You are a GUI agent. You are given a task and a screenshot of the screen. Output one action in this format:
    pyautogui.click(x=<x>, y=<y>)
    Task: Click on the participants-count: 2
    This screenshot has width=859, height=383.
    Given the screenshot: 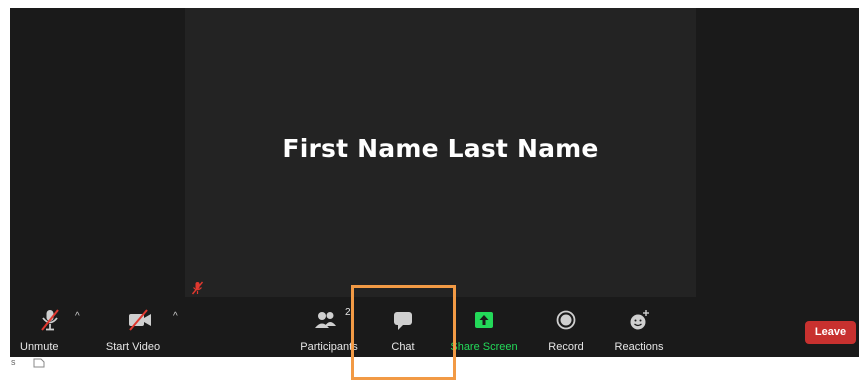 What is the action you would take?
    pyautogui.click(x=348, y=312)
    